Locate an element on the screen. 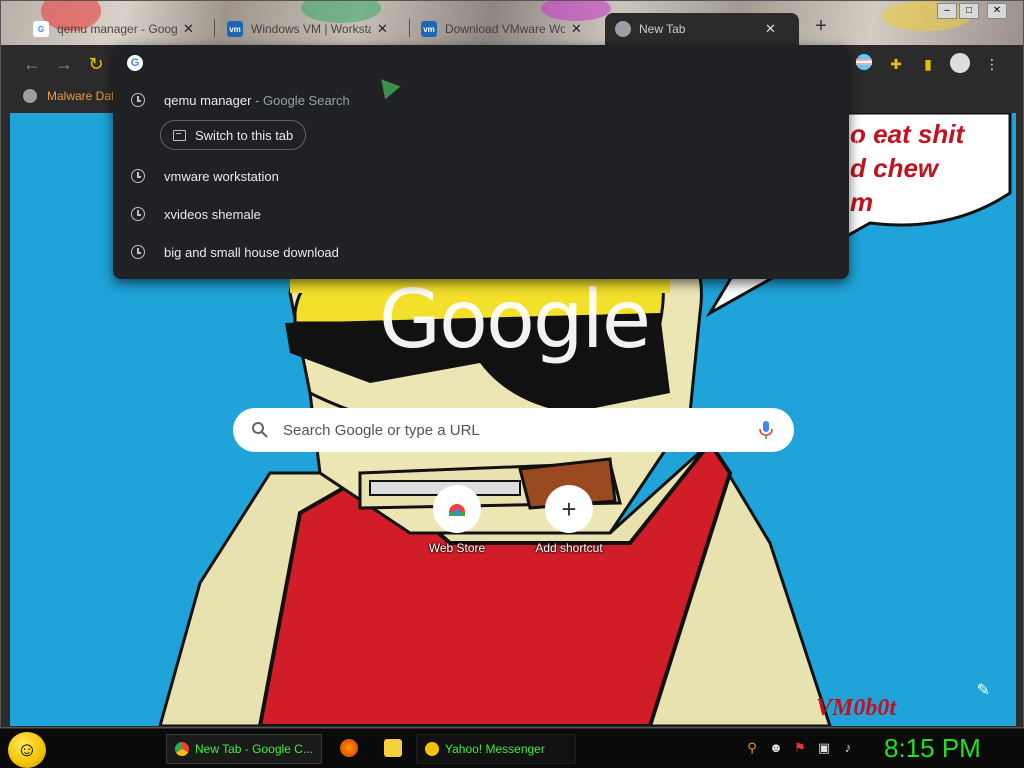  suggestion-history-3: xvideos shemale is located at coordinates (481, 214).